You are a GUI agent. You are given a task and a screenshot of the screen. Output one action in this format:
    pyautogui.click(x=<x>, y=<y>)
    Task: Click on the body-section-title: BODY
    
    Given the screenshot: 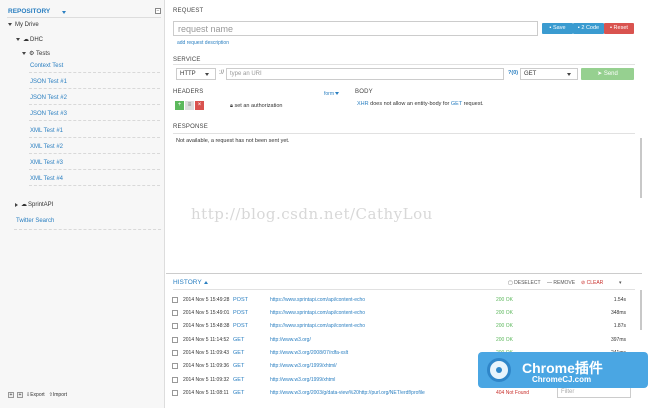 What is the action you would take?
    pyautogui.click(x=364, y=92)
    